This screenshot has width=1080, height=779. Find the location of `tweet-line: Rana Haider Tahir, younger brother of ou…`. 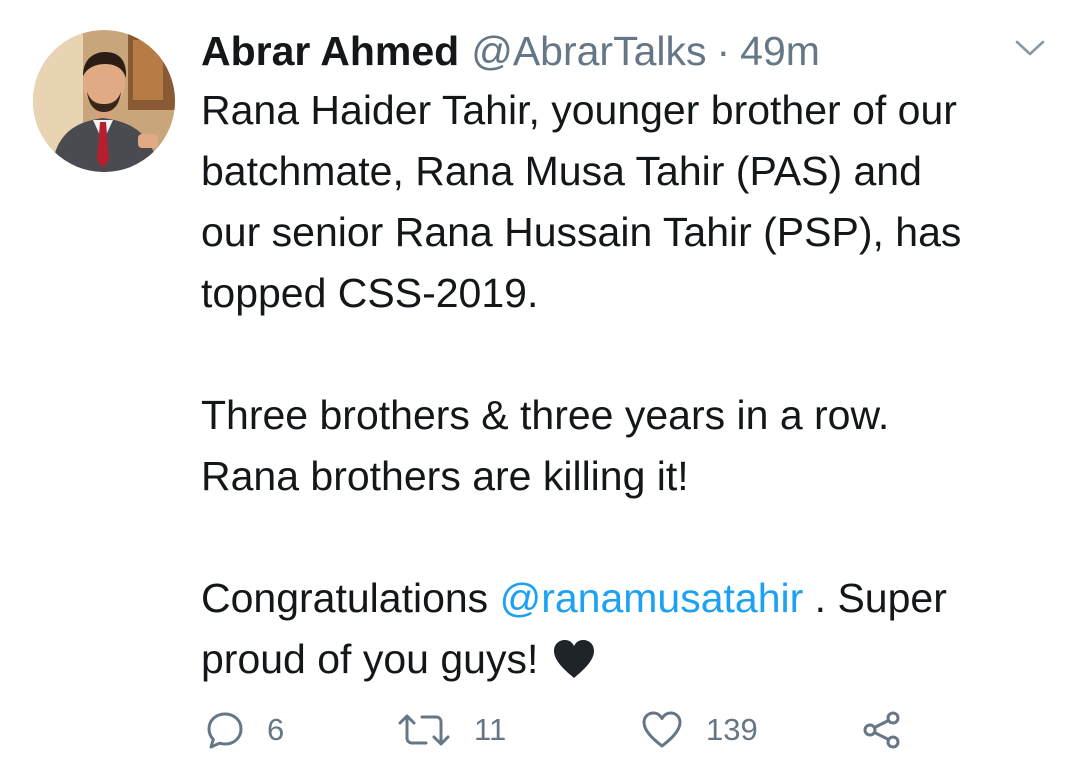

tweet-line: Rana Haider Tahir, younger brother of ou… is located at coordinates (579, 110).